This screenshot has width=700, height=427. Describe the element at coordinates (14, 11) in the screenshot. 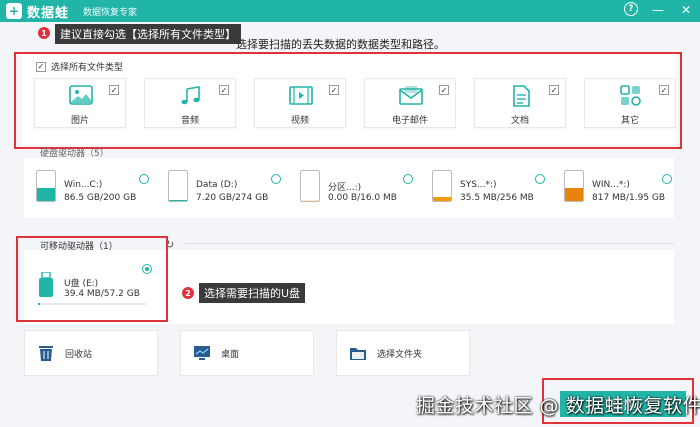

I see `logo-icon: +` at that location.